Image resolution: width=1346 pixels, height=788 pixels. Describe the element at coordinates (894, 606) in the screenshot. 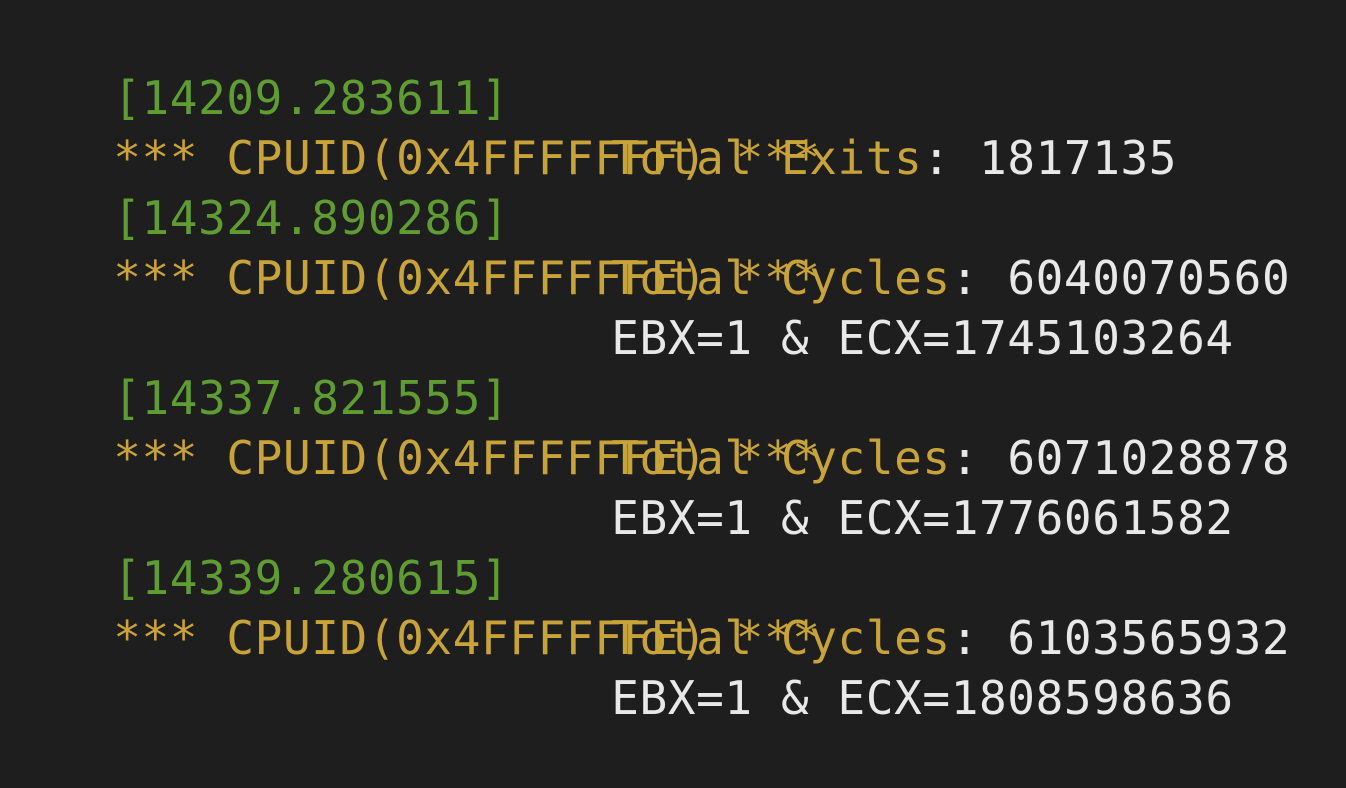

I see `log-line: Total Cycles: 6103565932` at that location.